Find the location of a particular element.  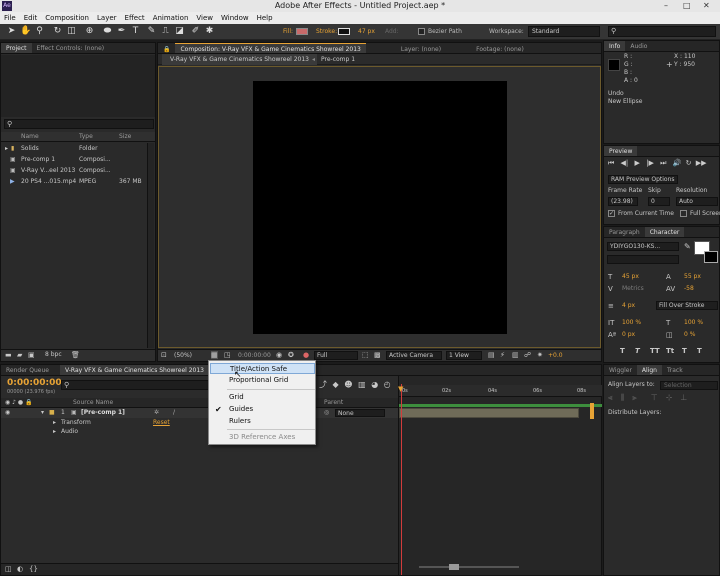

menu-item-title-action-safe: Title/Action Safe is located at coordinates (262, 368).